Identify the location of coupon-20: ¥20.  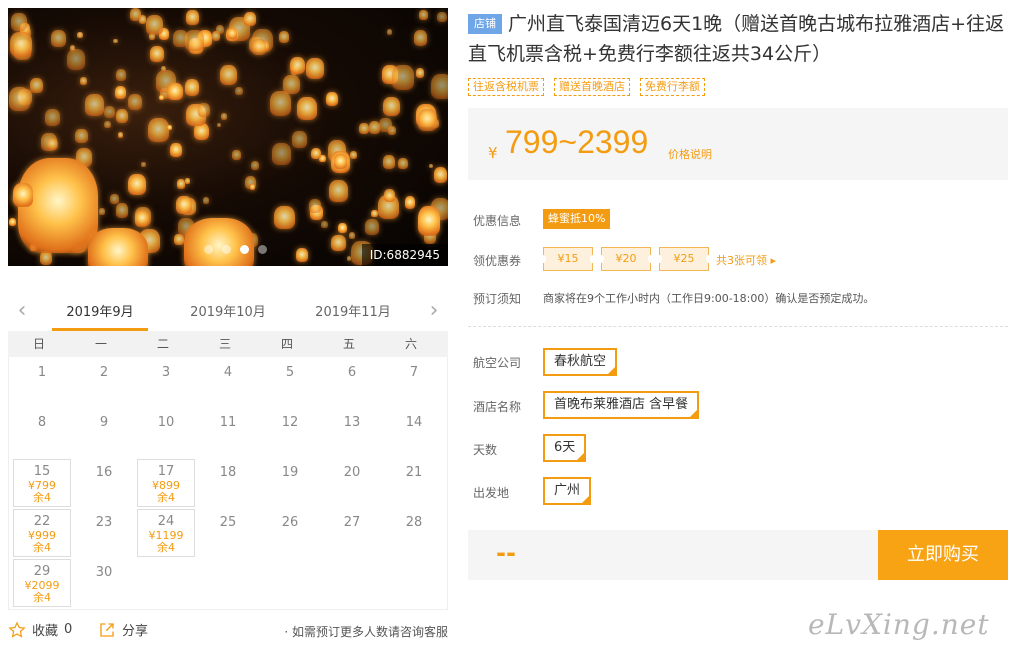
(626, 259).